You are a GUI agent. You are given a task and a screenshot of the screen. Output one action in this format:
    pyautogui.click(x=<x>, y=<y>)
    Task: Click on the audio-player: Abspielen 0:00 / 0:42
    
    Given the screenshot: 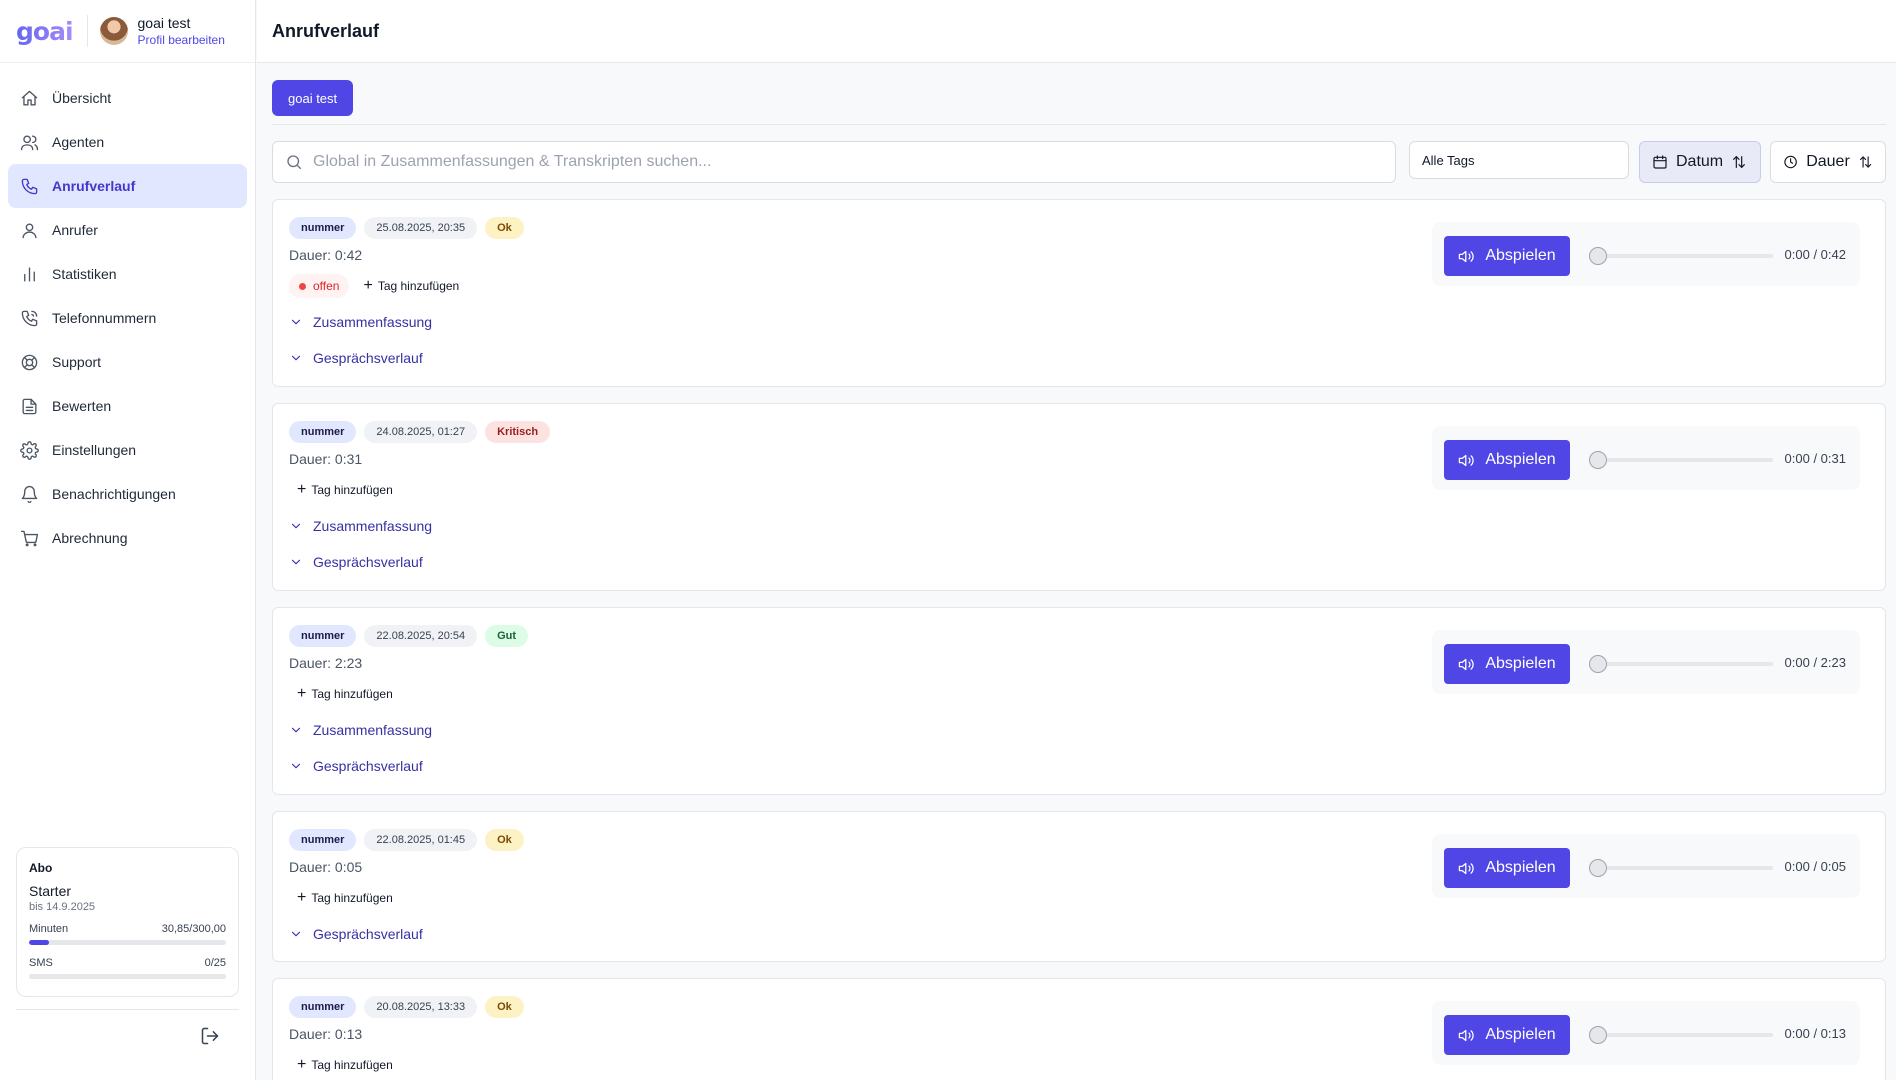 What is the action you would take?
    pyautogui.click(x=1646, y=254)
    